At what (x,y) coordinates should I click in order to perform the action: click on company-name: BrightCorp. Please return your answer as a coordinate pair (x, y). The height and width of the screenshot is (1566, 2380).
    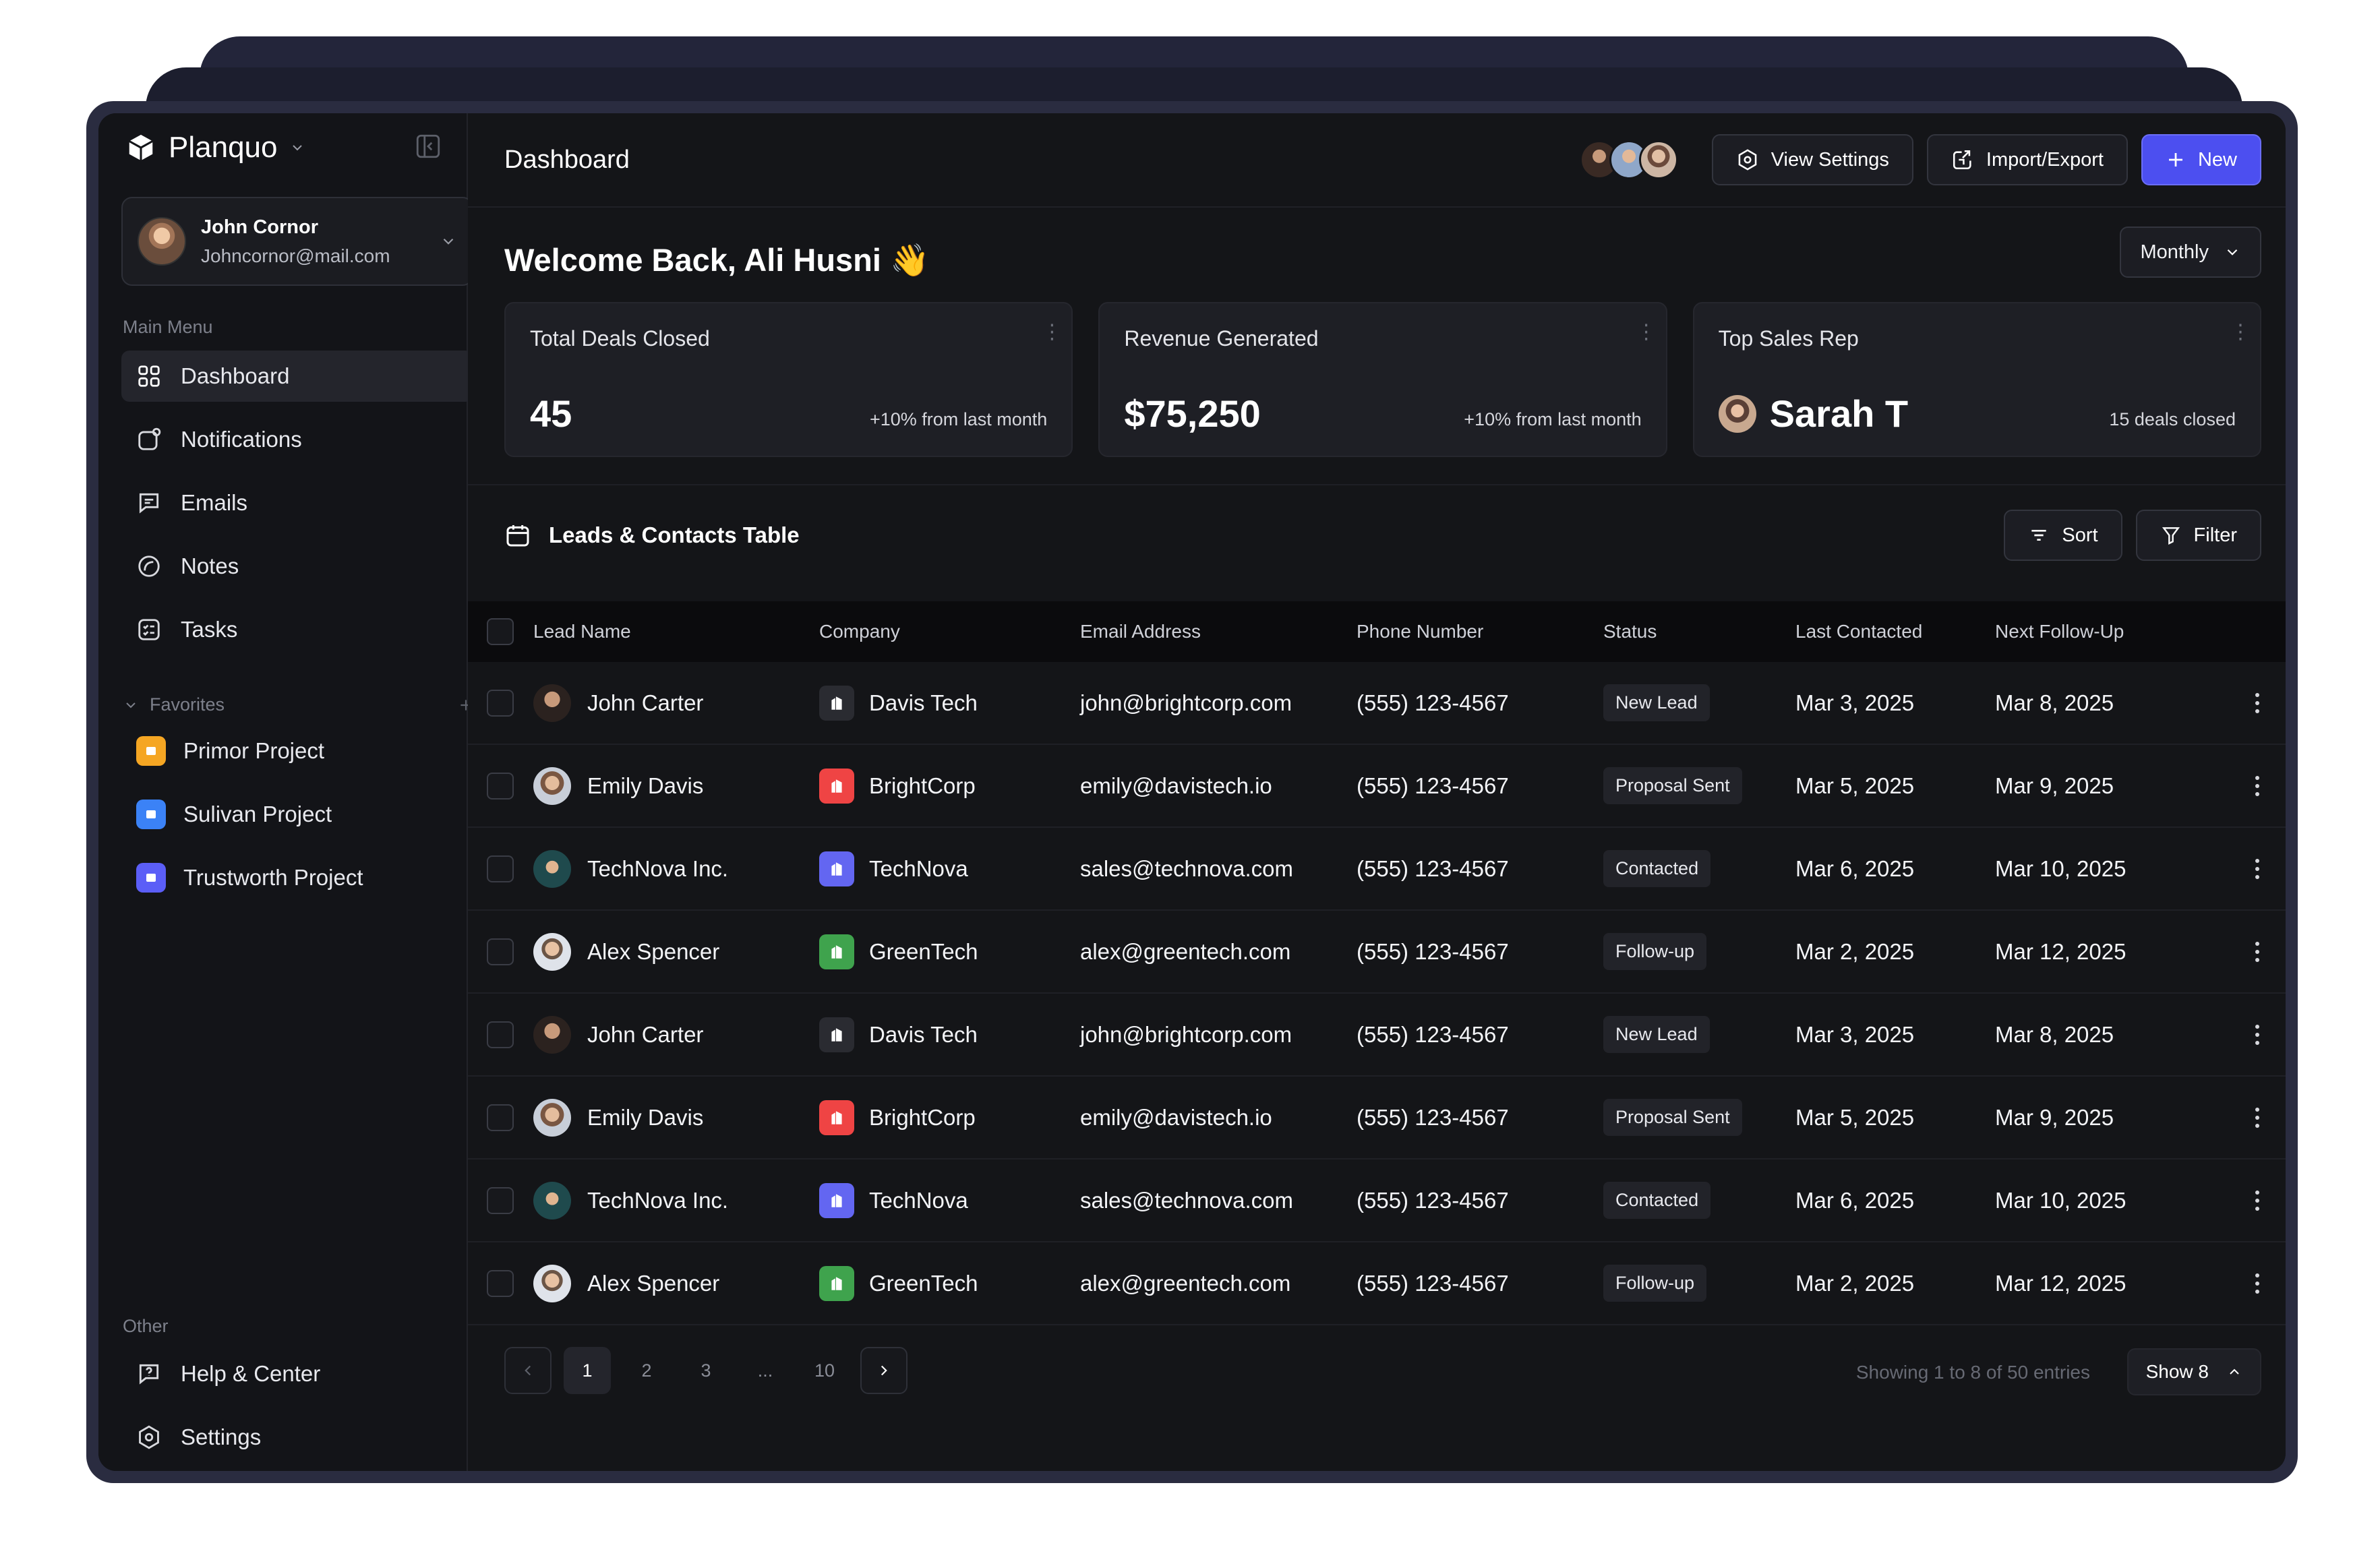
    Looking at the image, I should click on (923, 785).